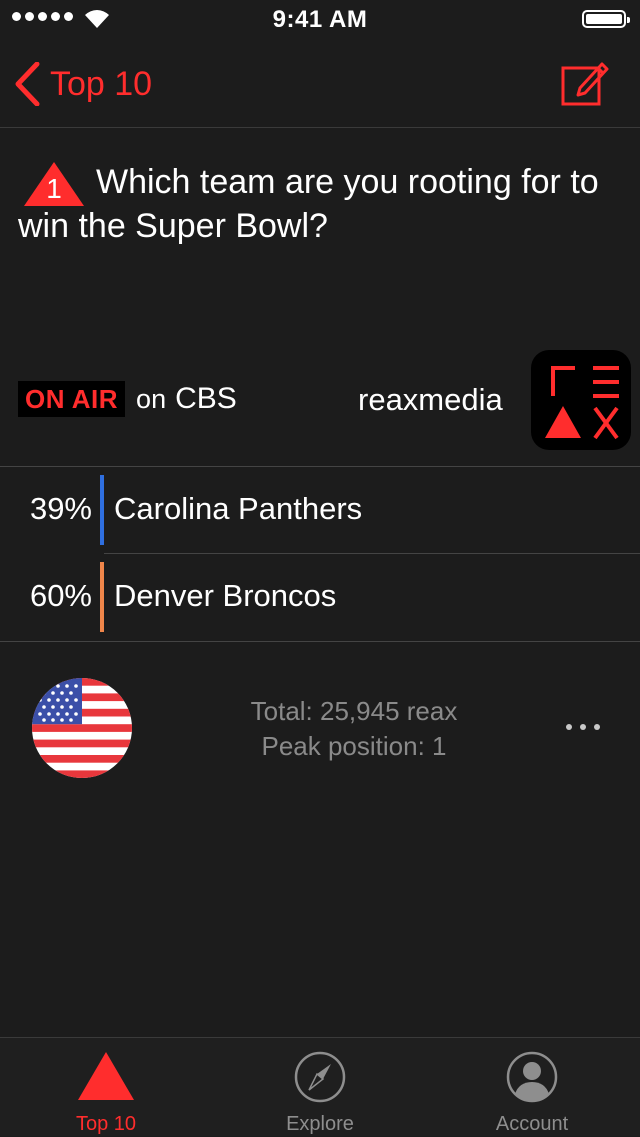  I want to click on tab-label: Account, so click(532, 1124).